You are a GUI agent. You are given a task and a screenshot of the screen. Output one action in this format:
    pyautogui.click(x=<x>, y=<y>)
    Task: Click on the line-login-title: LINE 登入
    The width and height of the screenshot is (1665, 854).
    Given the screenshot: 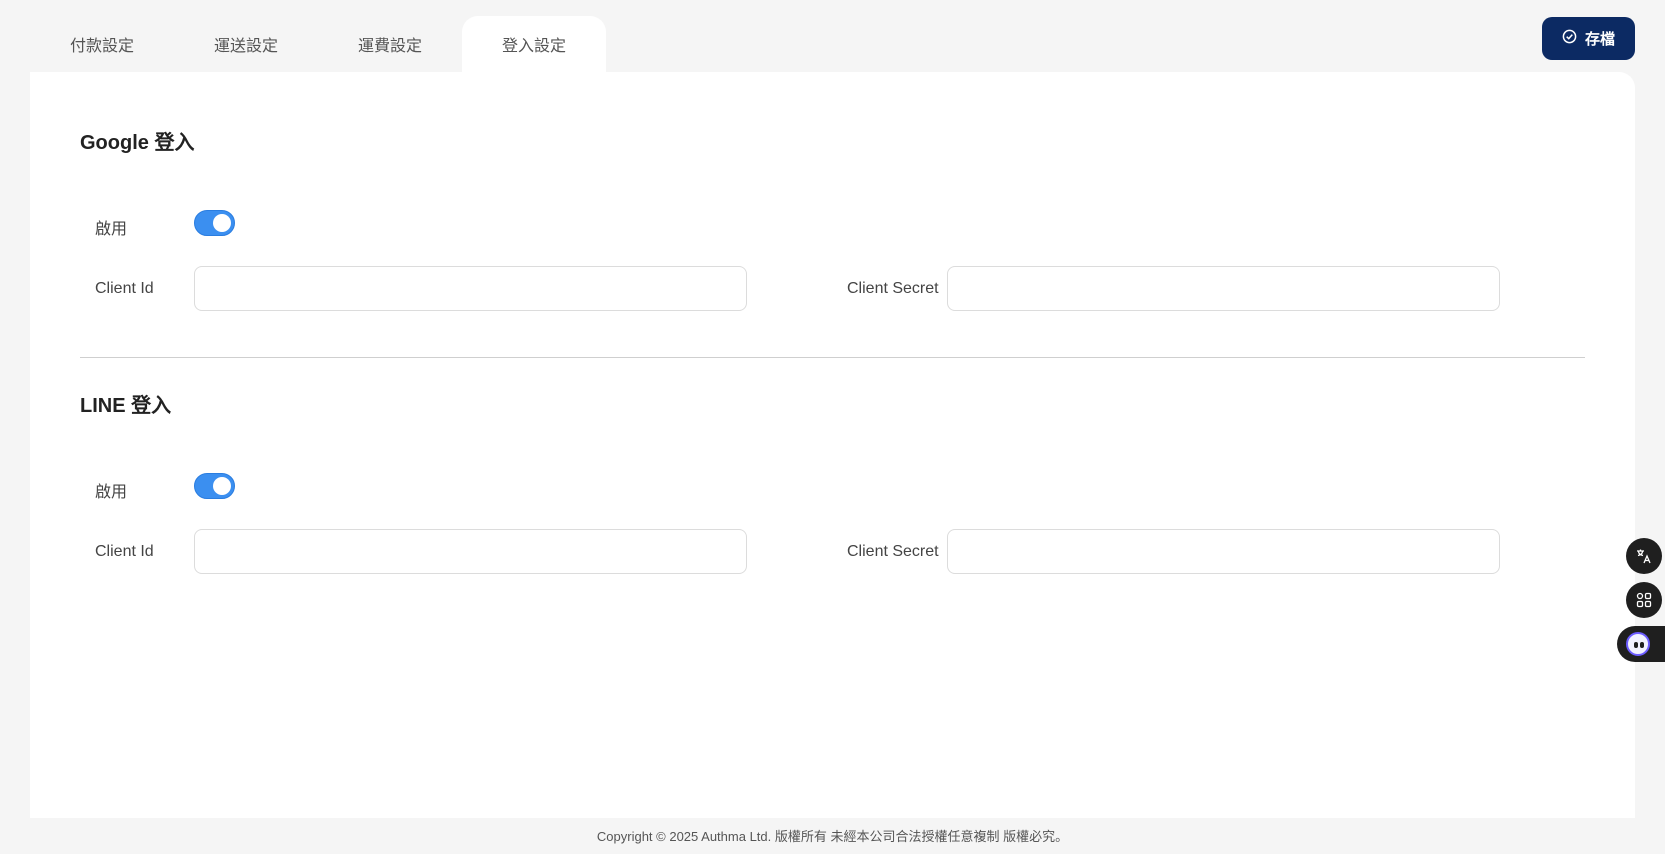 What is the action you would take?
    pyautogui.click(x=126, y=406)
    